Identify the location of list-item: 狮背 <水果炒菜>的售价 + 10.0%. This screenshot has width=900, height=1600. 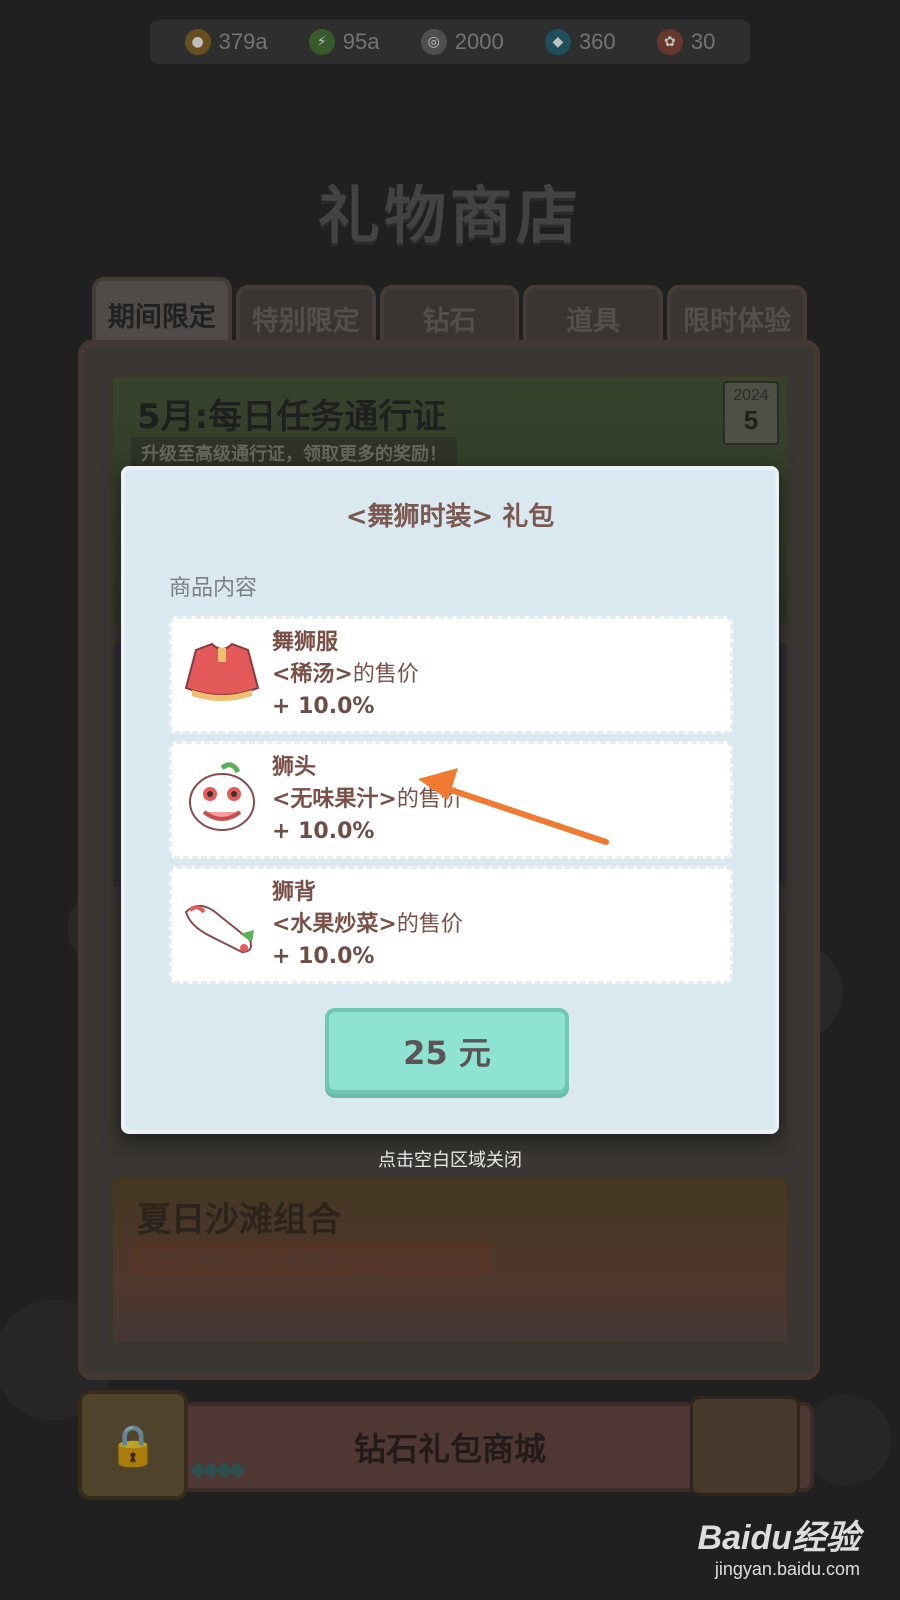
(451, 925).